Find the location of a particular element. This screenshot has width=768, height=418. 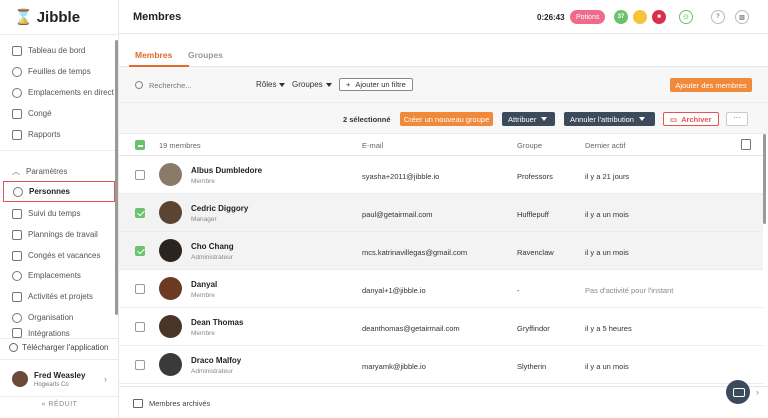

sidebar-item-work-schedules: Plannings de travail is located at coordinates (59, 234).